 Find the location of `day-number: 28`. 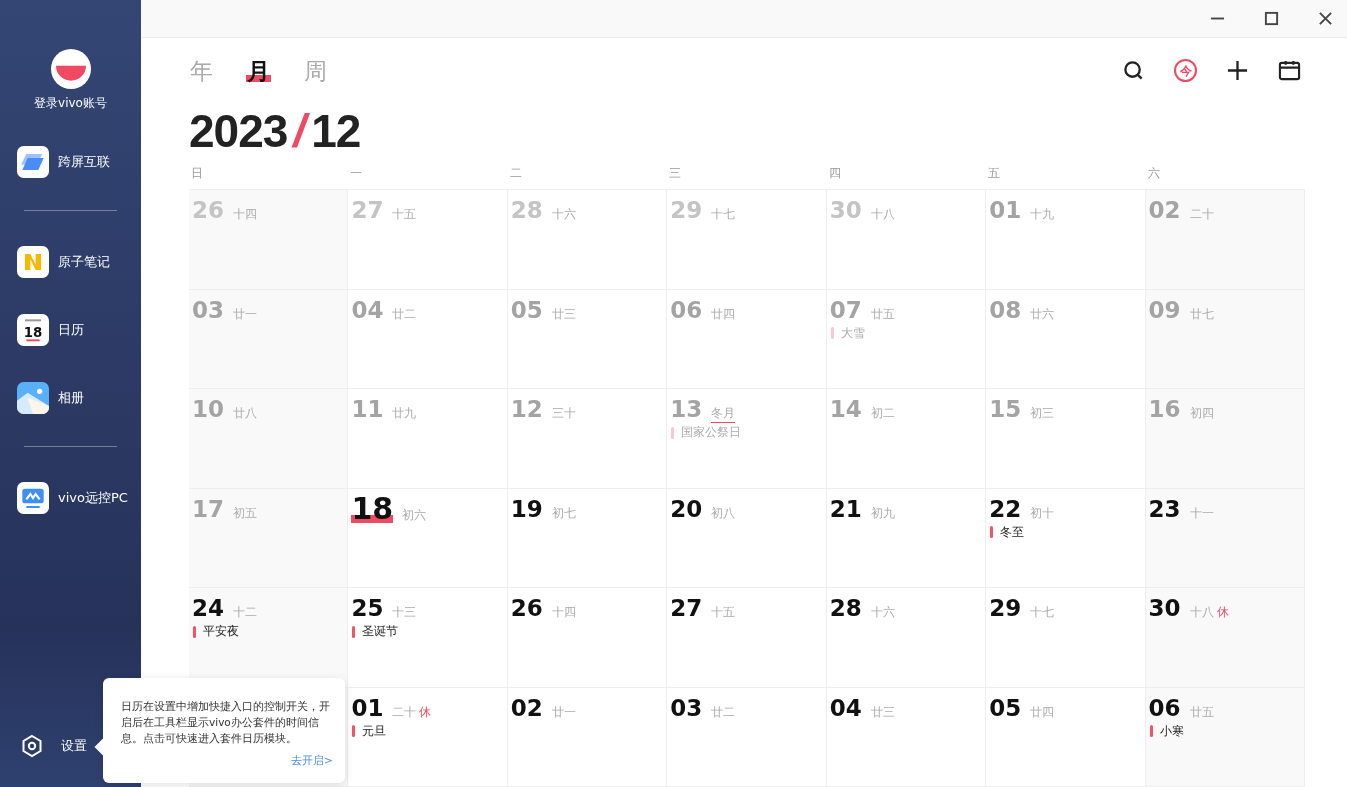

day-number: 28 is located at coordinates (845, 608).